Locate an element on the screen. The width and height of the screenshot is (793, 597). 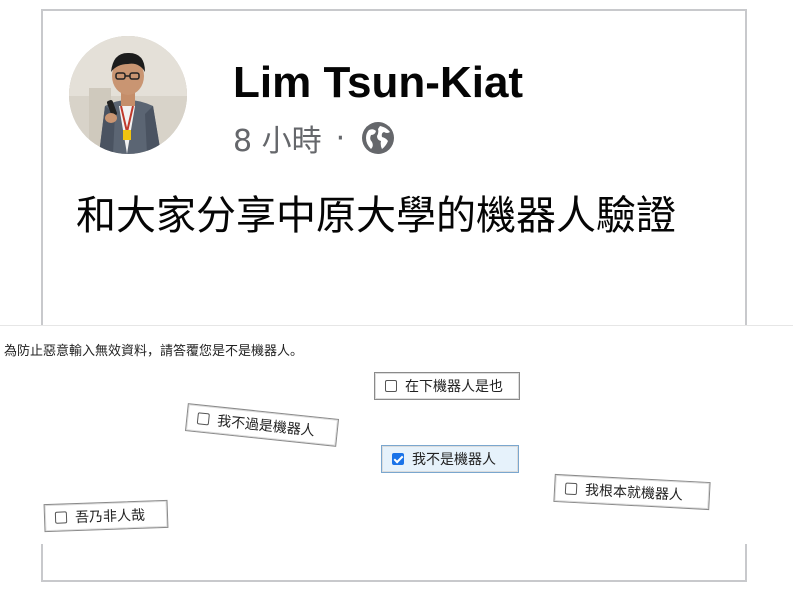
captcha-option-label: 我不是機器人 is located at coordinates (454, 460).